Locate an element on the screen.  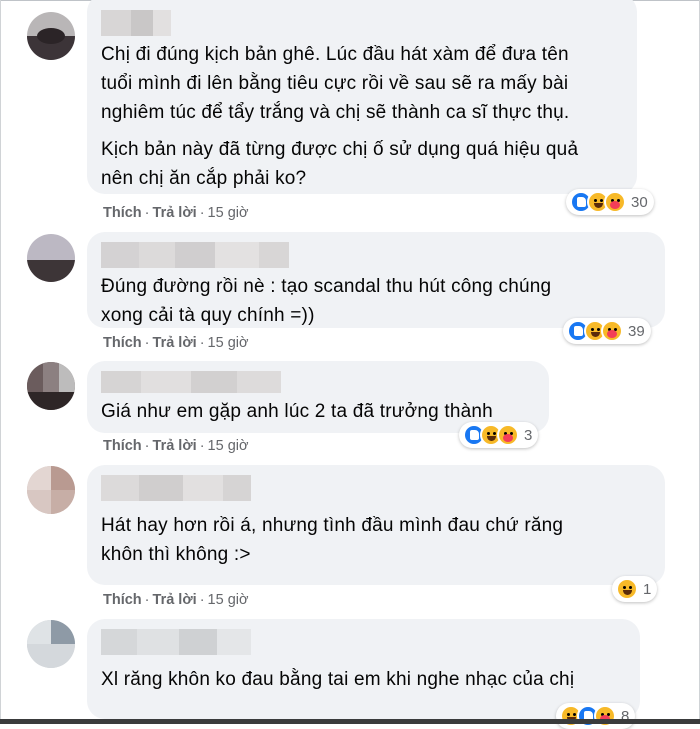
reaction-summary: 8 is located at coordinates (596, 716).